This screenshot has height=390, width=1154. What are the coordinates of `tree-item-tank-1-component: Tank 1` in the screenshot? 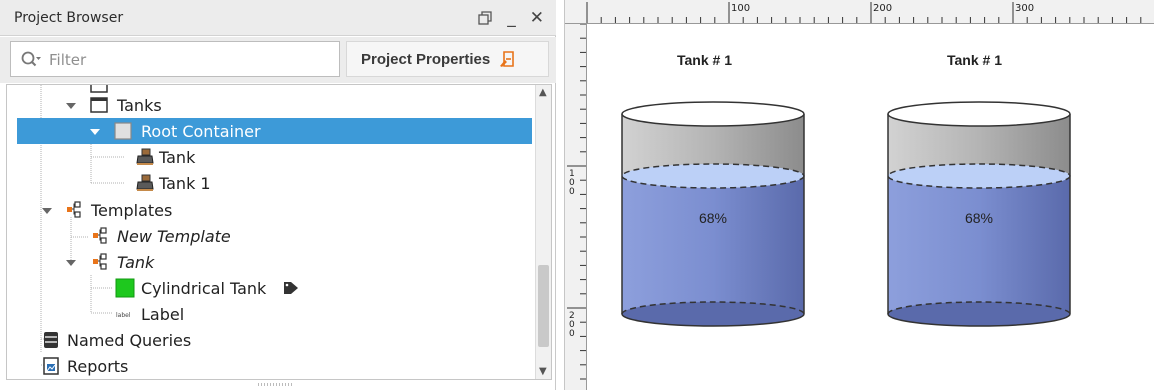 It's located at (267, 183).